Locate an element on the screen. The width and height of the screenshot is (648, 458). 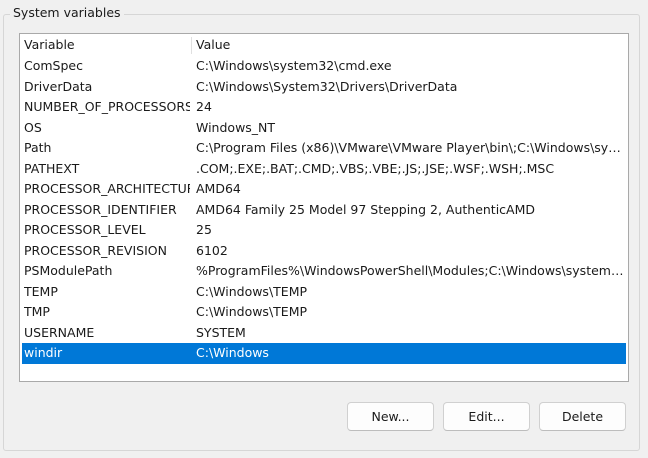
column-divider is located at coordinates (191, 45).